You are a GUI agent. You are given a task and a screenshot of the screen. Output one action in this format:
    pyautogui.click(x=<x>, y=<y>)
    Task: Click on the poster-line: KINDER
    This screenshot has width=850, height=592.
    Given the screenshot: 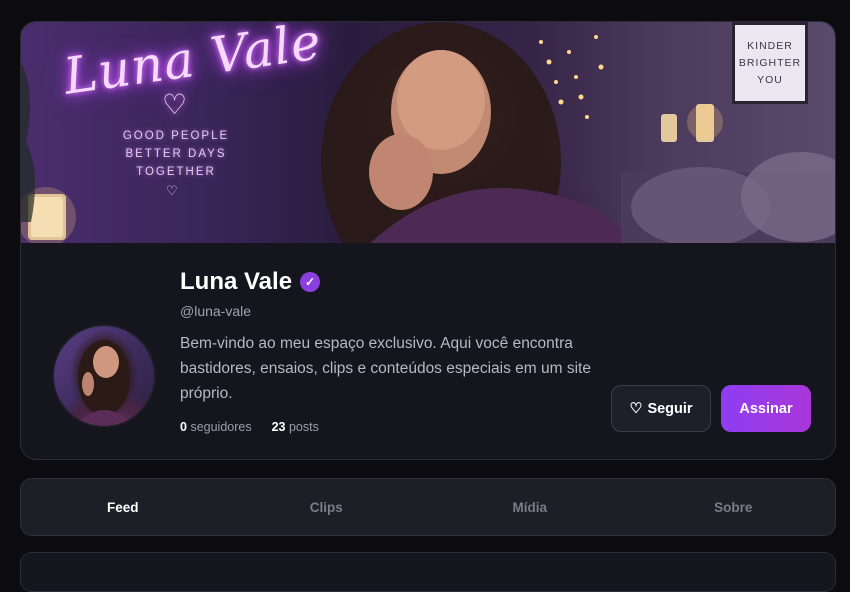 What is the action you would take?
    pyautogui.click(x=770, y=45)
    